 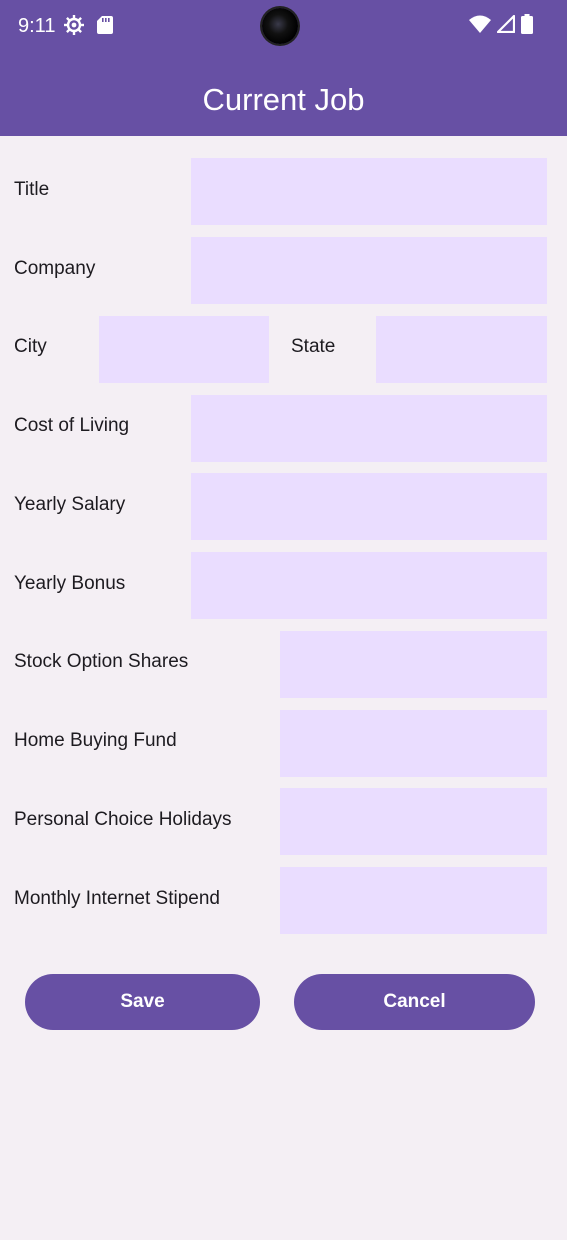 I want to click on company-input, so click(x=369, y=270).